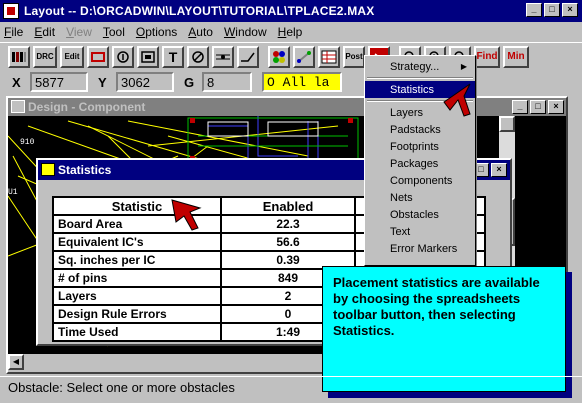 The image size is (582, 403). Describe the element at coordinates (463, 66) in the screenshot. I see `submenu-arrow-icon: ▶` at that location.